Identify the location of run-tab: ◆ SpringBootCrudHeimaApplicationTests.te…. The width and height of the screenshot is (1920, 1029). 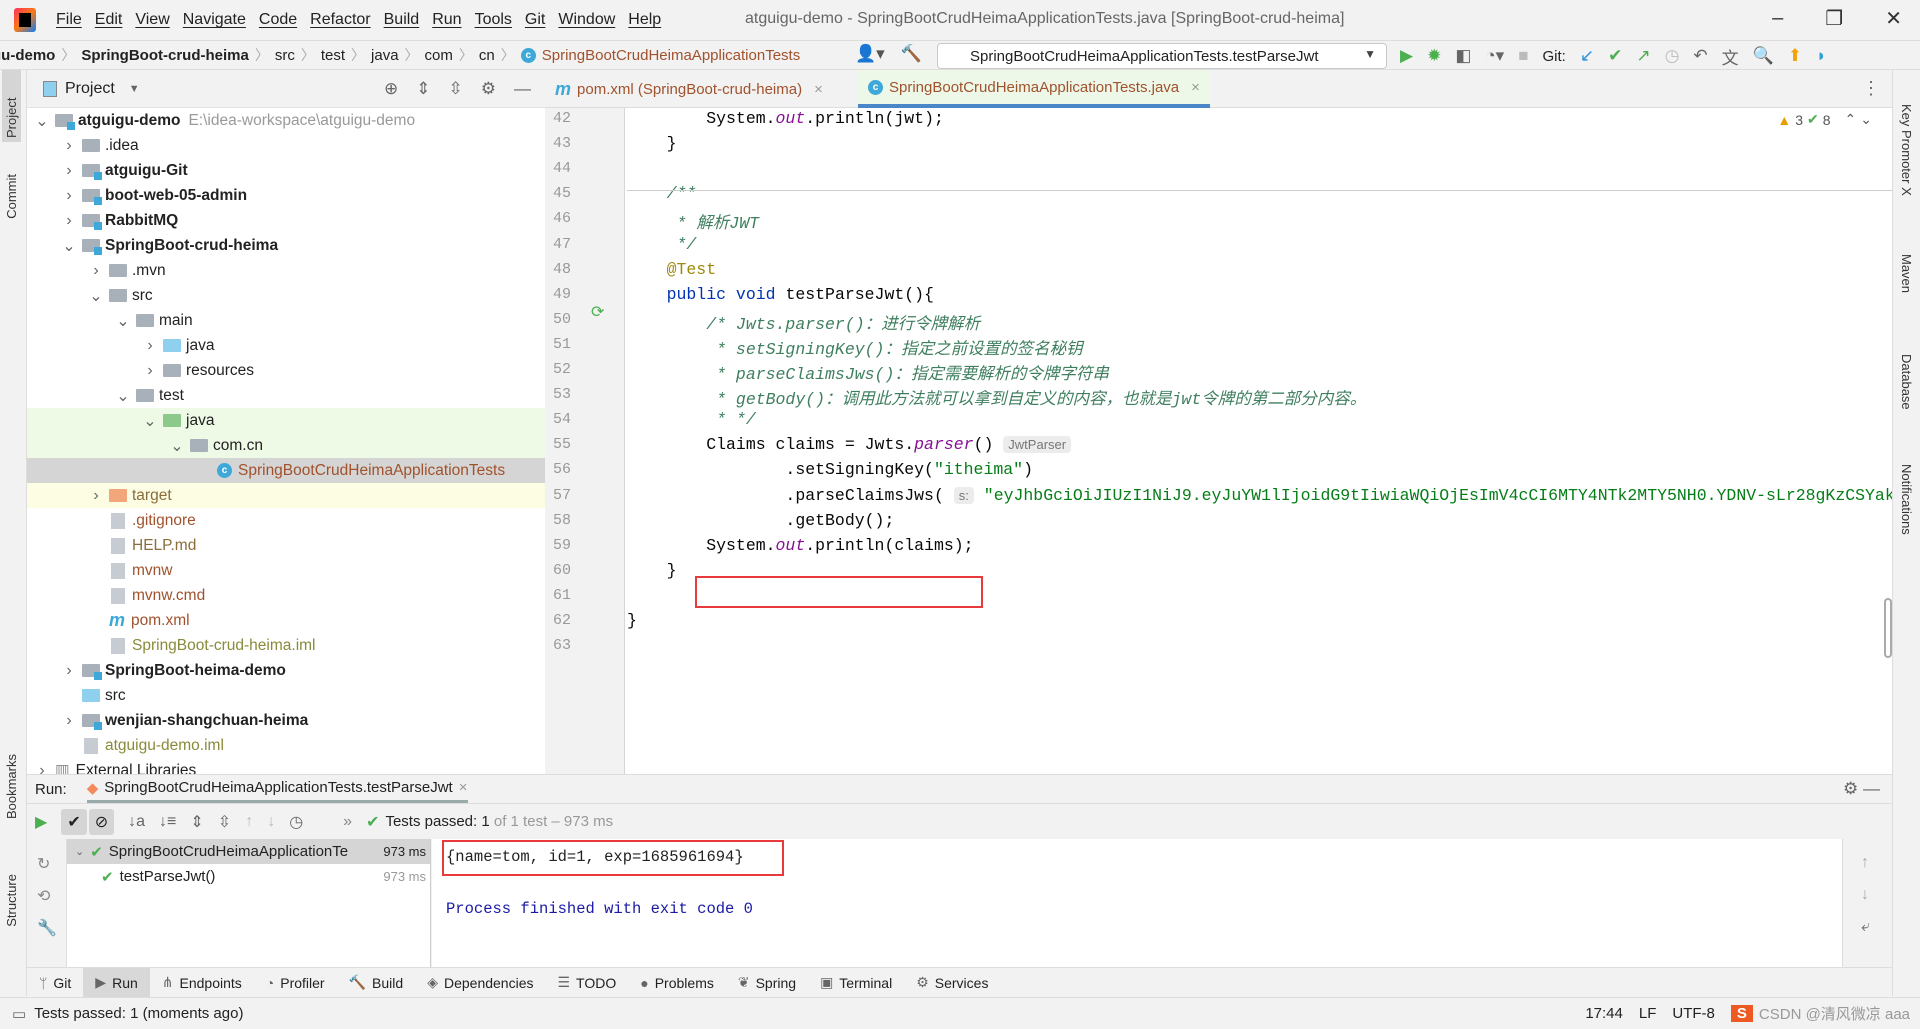
(277, 789).